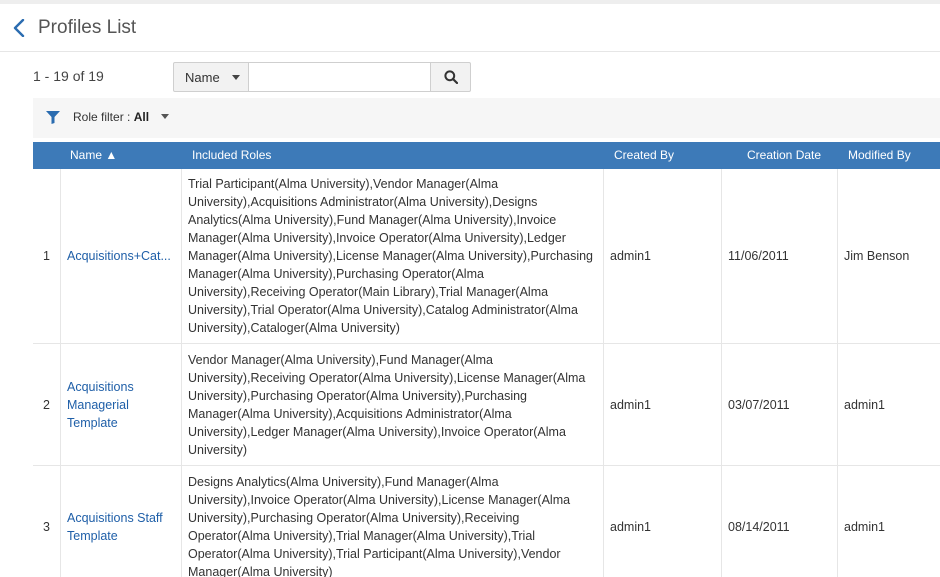 This screenshot has width=940, height=577. Describe the element at coordinates (879, 155) in the screenshot. I see `column-header-modified-by: Modified By` at that location.